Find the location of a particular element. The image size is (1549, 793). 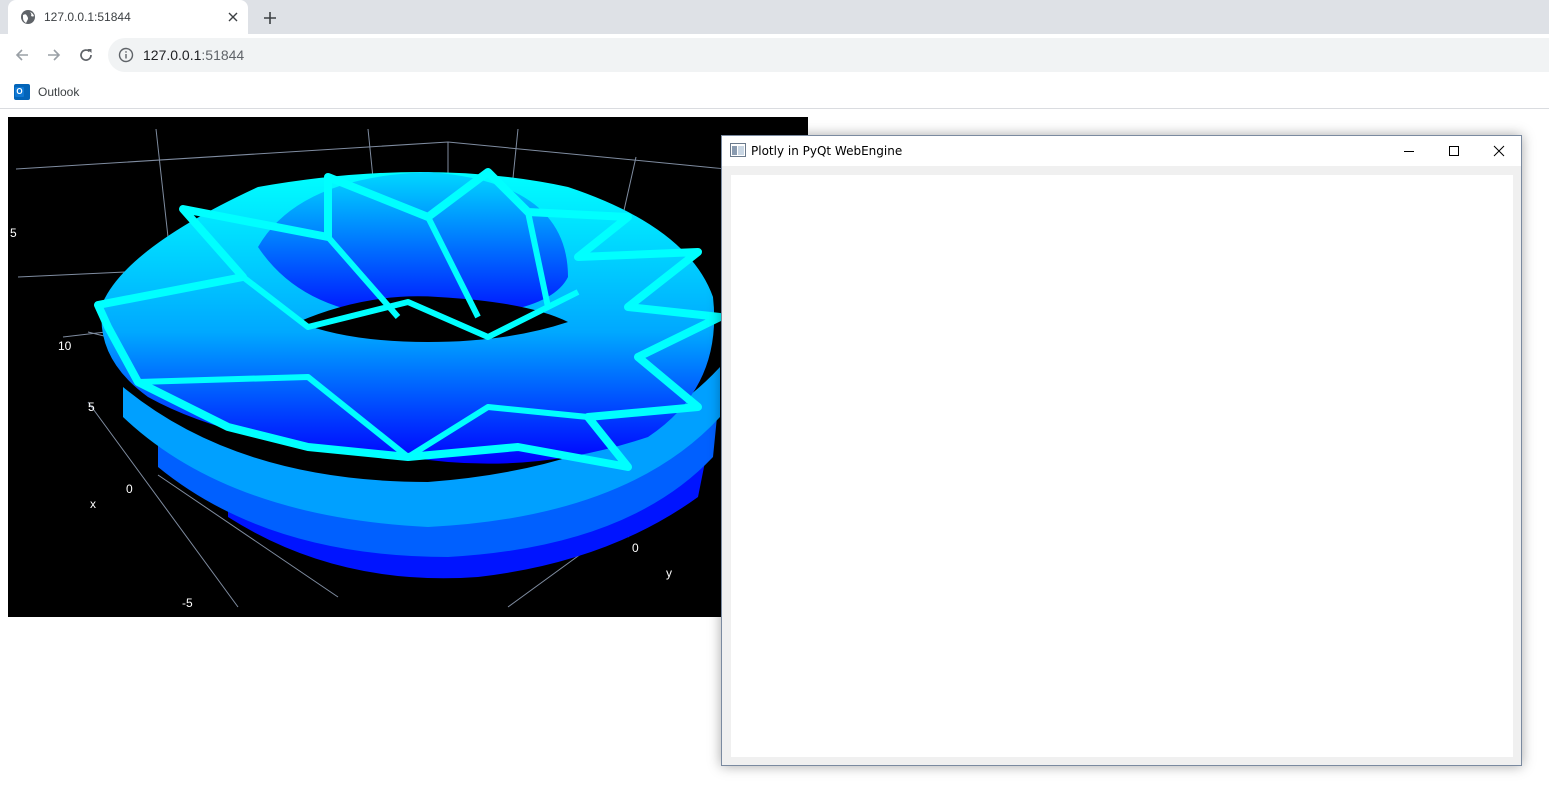

qt-window-title: Plotly in PyQt WebEngine is located at coordinates (827, 151).